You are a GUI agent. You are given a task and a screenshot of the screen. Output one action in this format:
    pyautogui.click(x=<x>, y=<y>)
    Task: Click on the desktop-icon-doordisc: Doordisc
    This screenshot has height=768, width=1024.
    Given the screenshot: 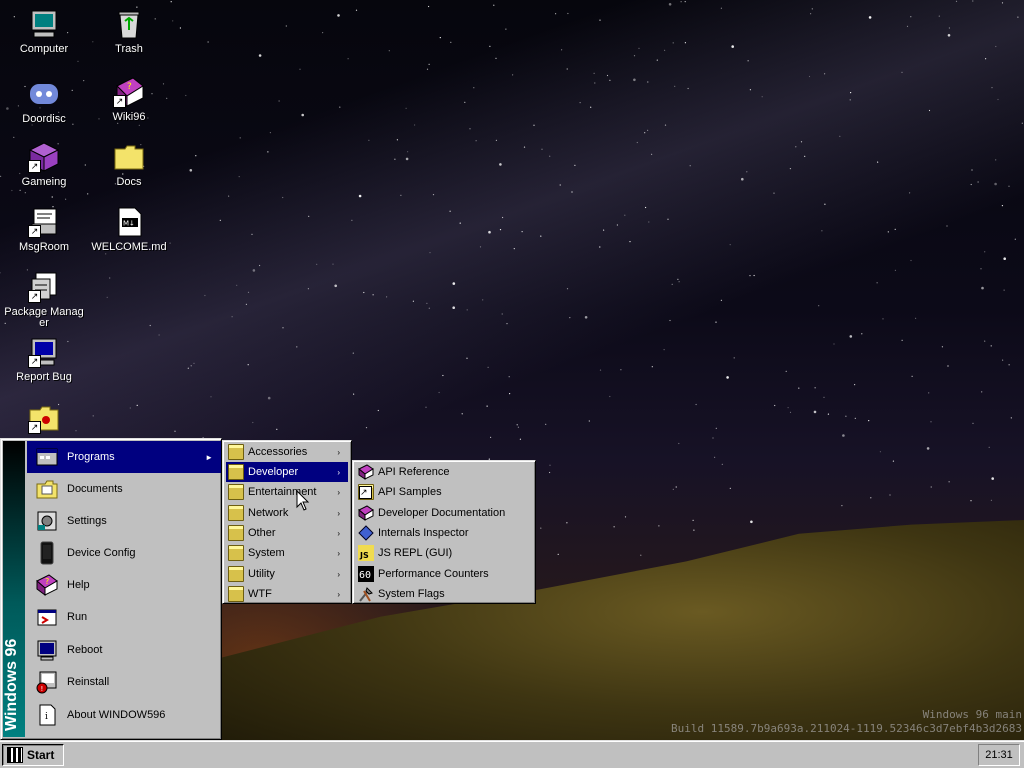 What is the action you would take?
    pyautogui.click(x=44, y=101)
    